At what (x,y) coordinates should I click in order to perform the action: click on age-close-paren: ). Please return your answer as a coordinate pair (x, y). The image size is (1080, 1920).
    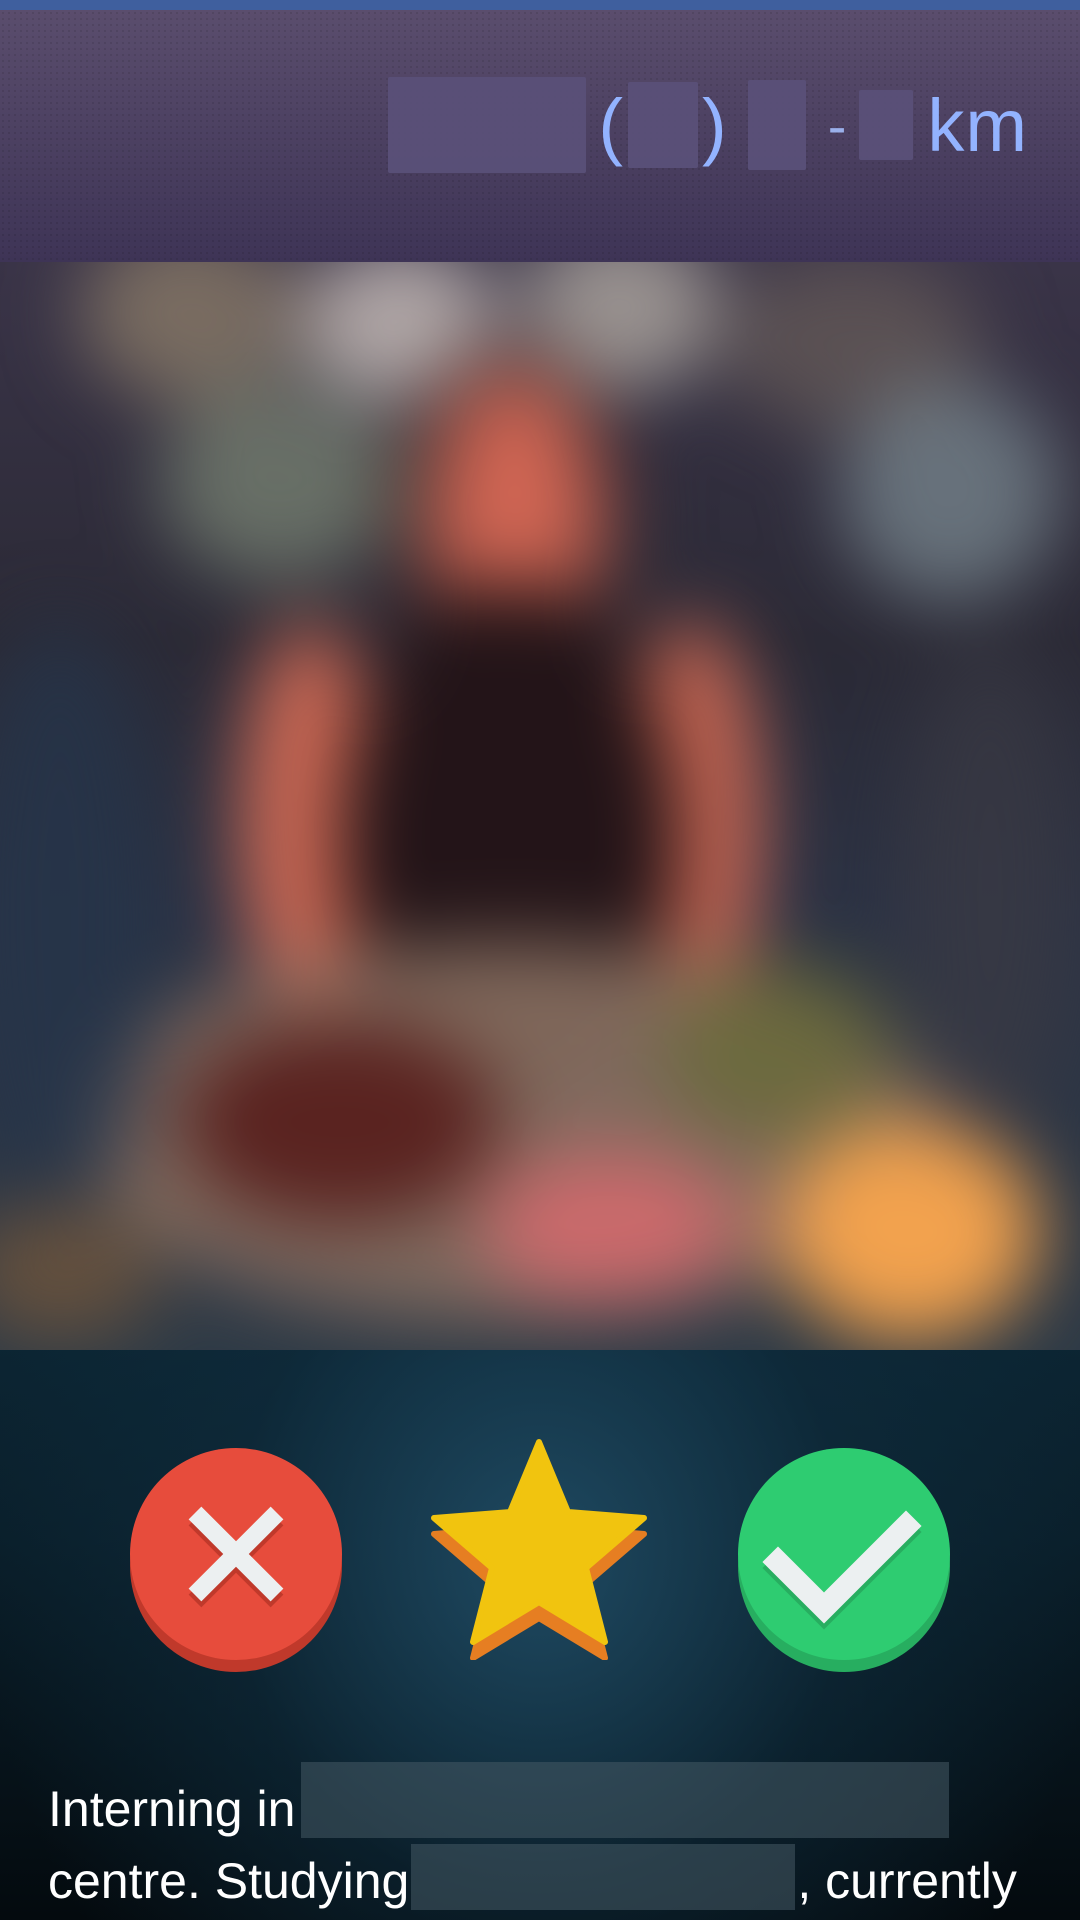
    Looking at the image, I should click on (715, 125).